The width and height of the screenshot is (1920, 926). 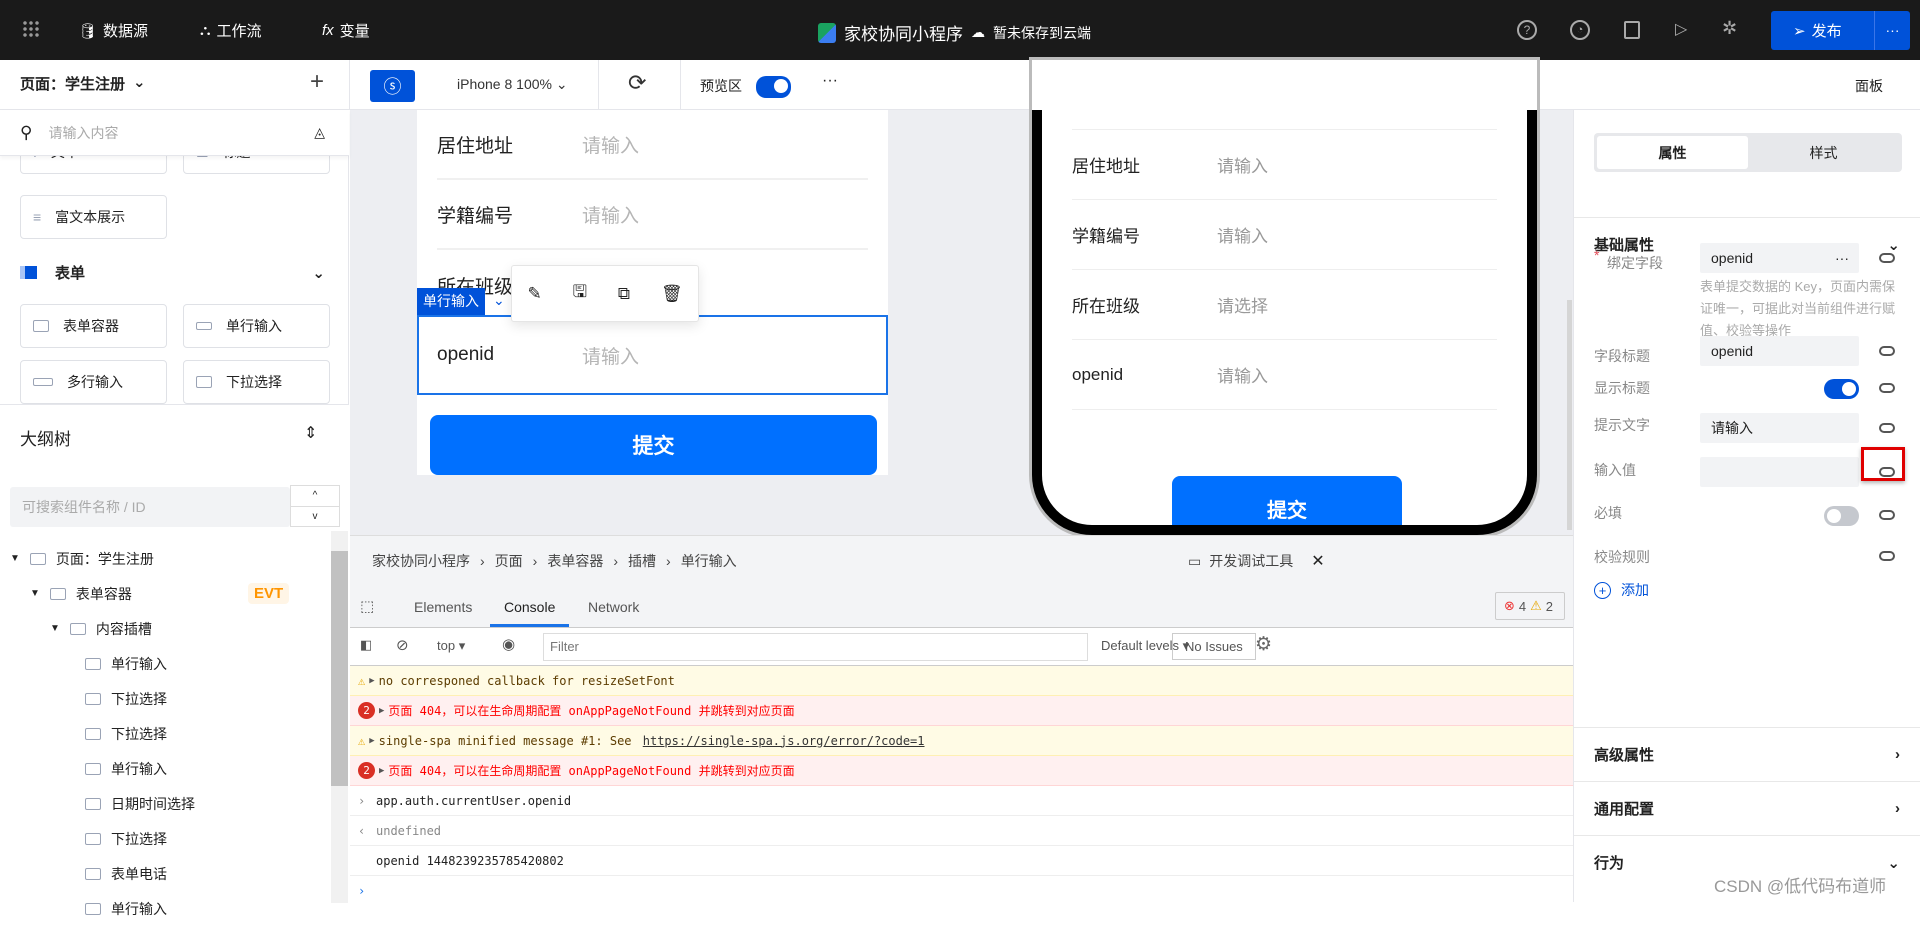 I want to click on help-icon: ?, so click(x=1527, y=30).